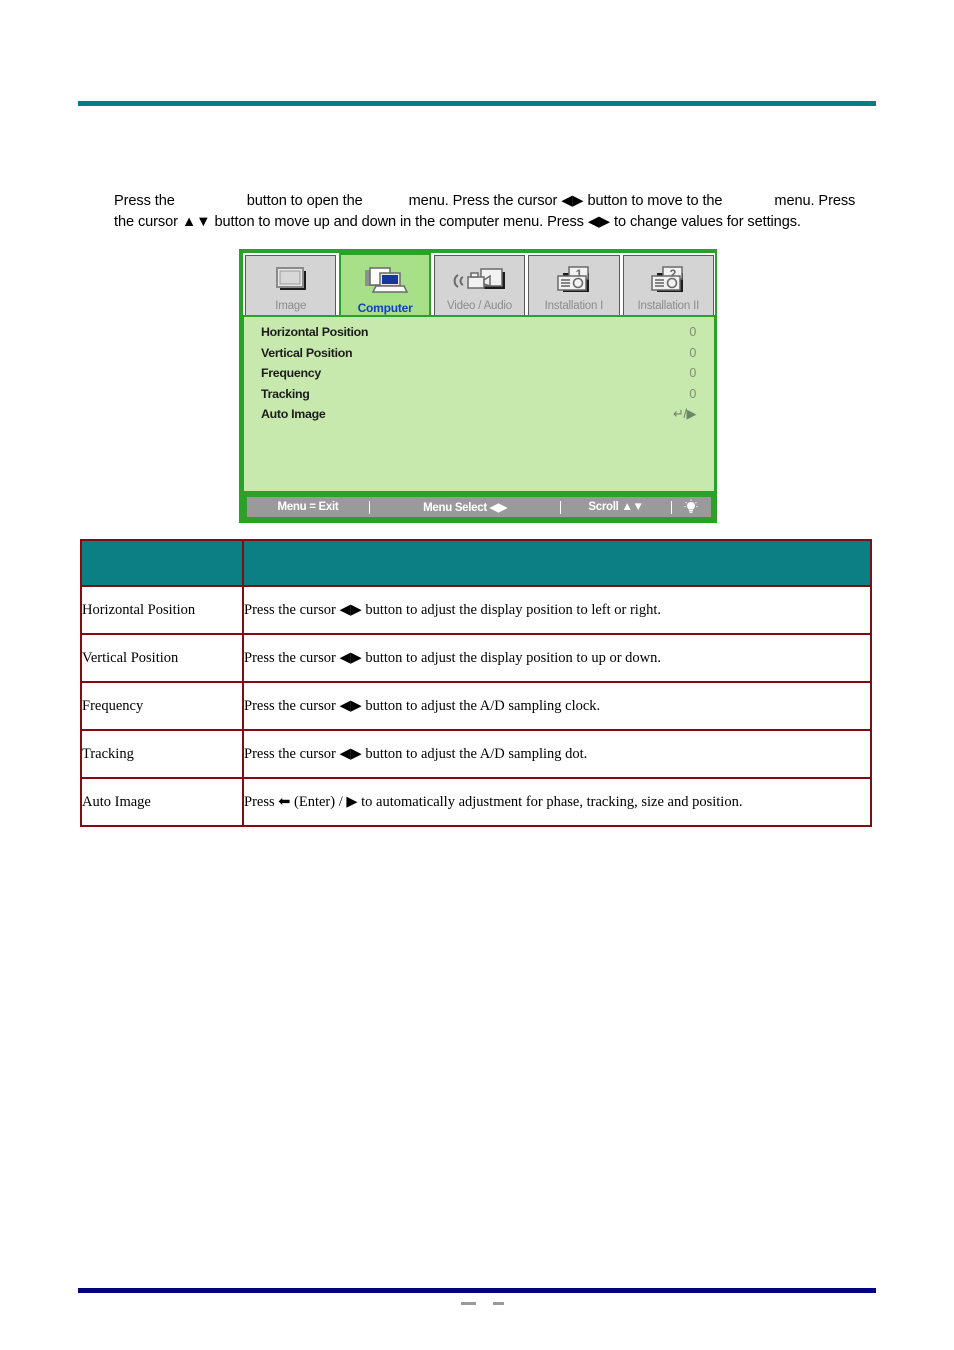 The width and height of the screenshot is (954, 1350). Describe the element at coordinates (692, 352) in the screenshot. I see `menu-item-vertical-position-value: 0` at that location.